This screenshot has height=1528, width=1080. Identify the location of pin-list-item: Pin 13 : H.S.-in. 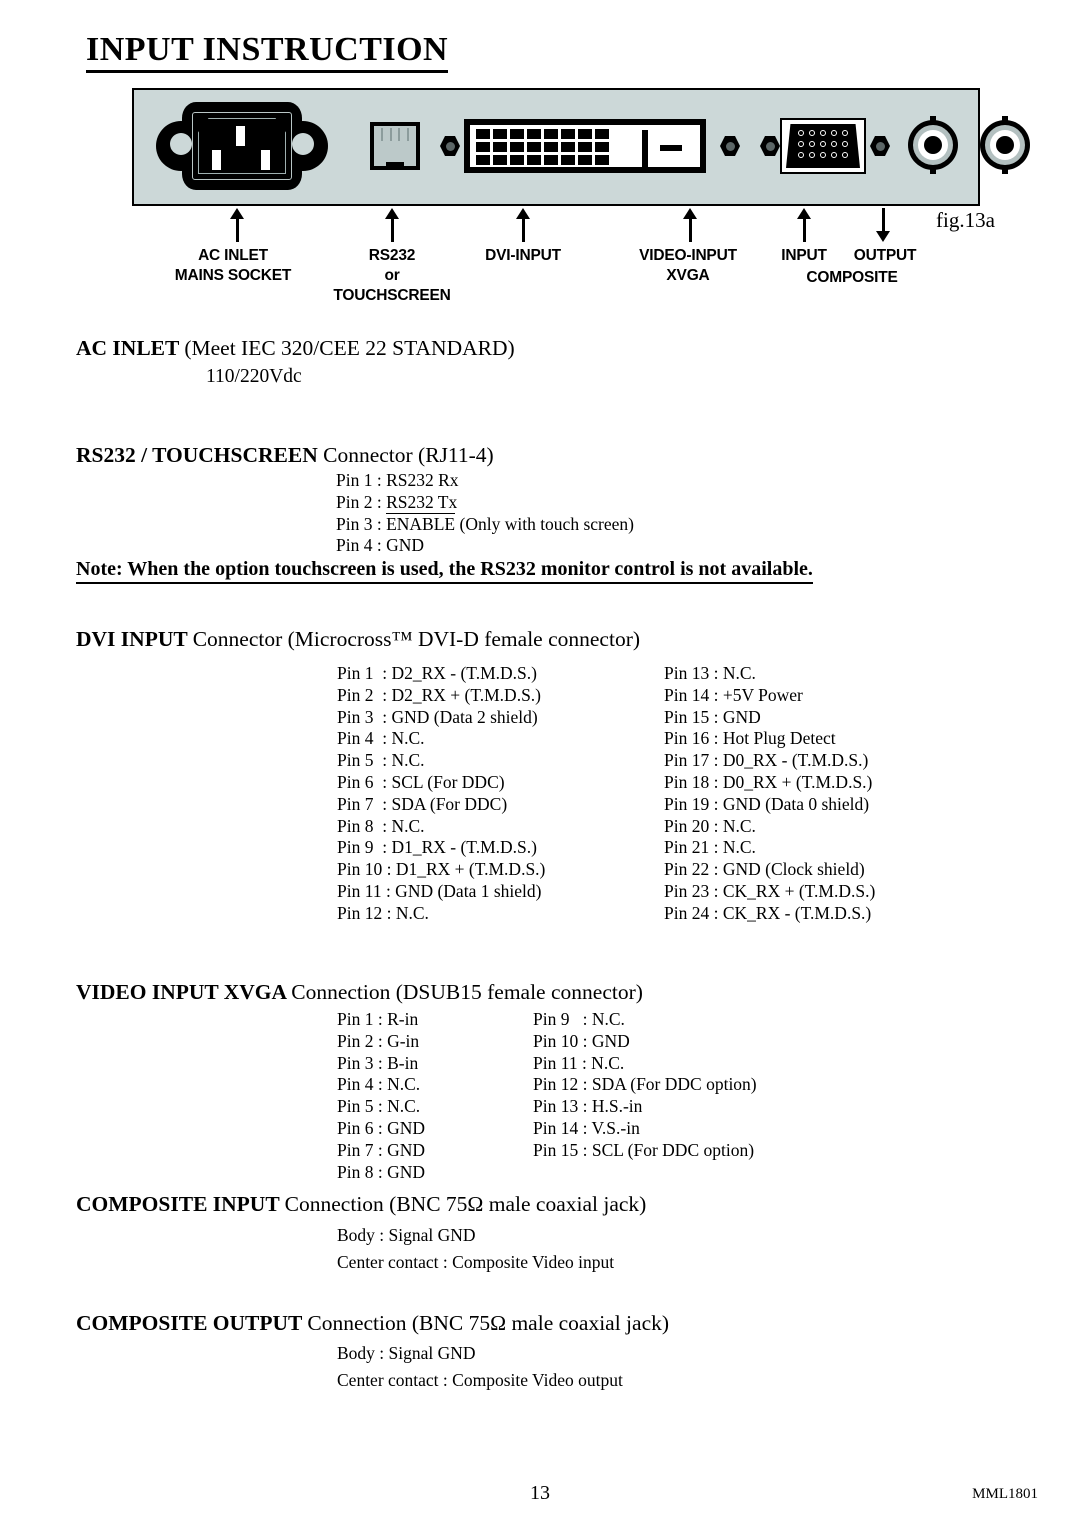
(588, 1106).